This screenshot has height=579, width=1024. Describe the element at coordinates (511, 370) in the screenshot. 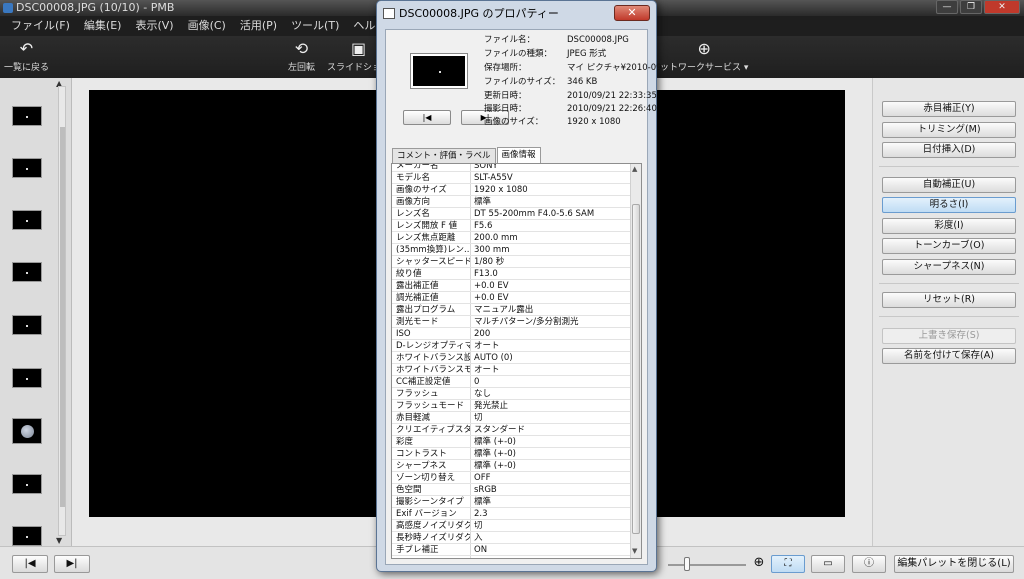

I see `property-row: ホワイトバランスモ... オート` at that location.